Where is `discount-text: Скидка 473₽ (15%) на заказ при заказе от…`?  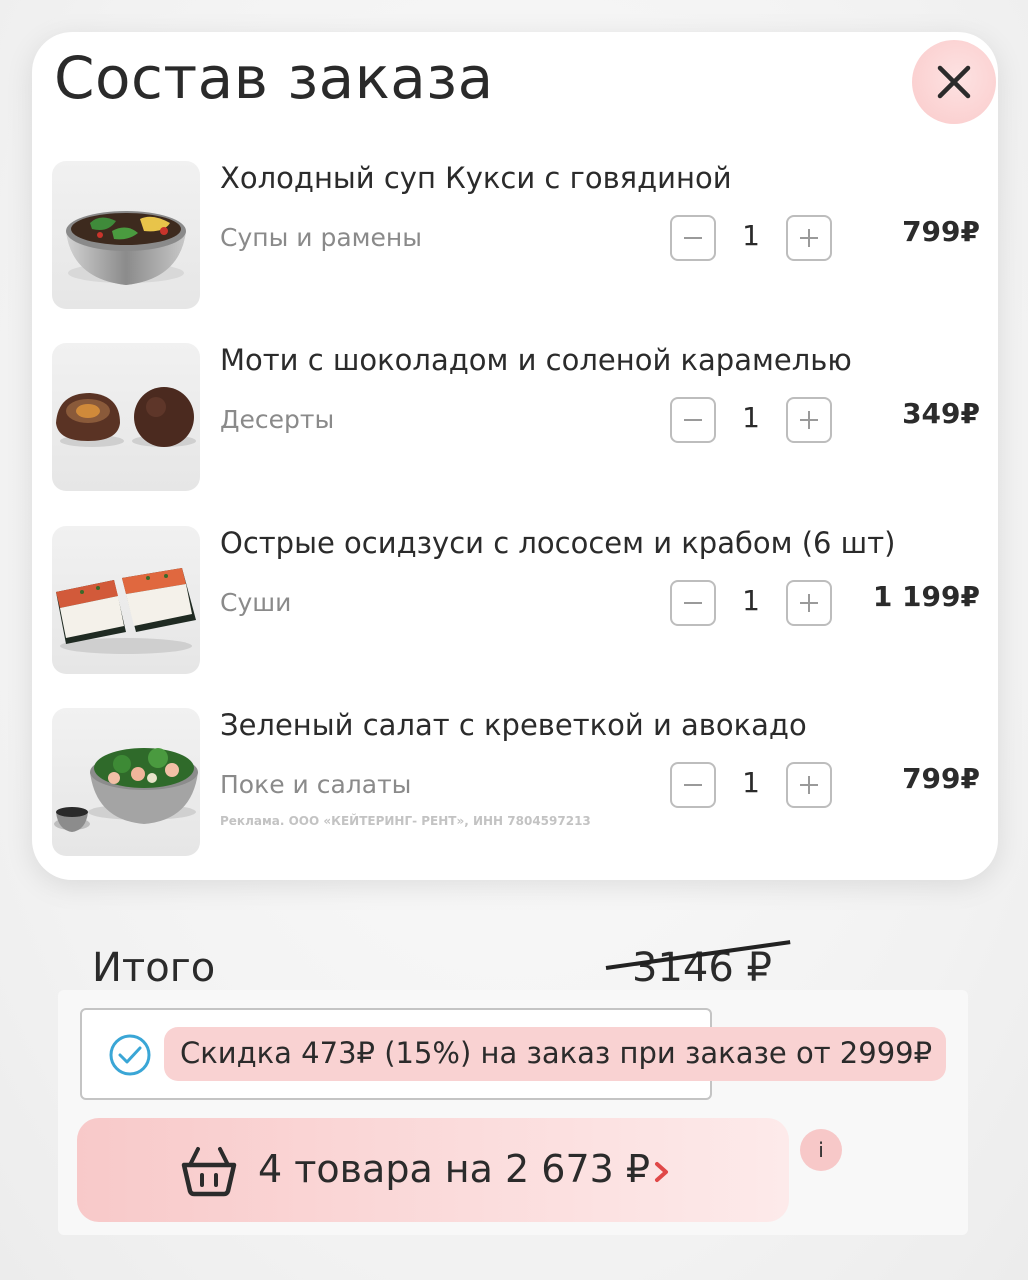 discount-text: Скидка 473₽ (15%) на заказ при заказе от… is located at coordinates (556, 1053).